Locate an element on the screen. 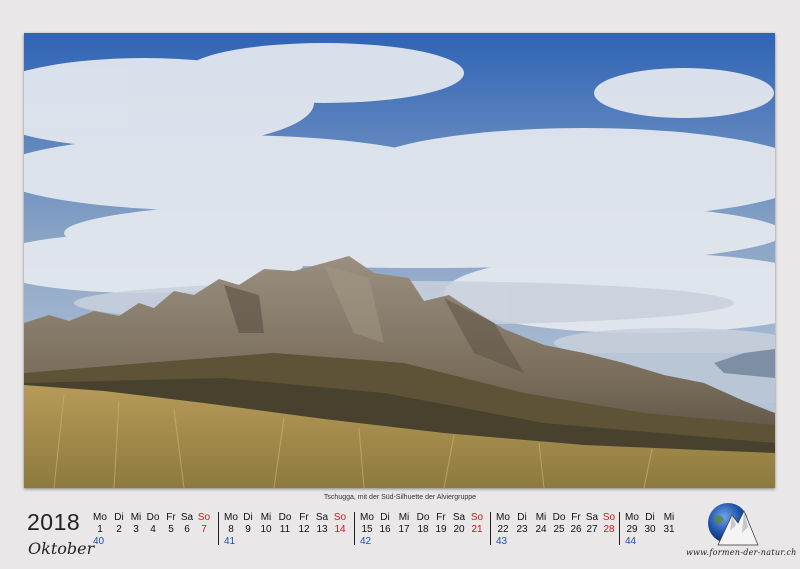  calendar-month: Oktober is located at coordinates (61, 548).